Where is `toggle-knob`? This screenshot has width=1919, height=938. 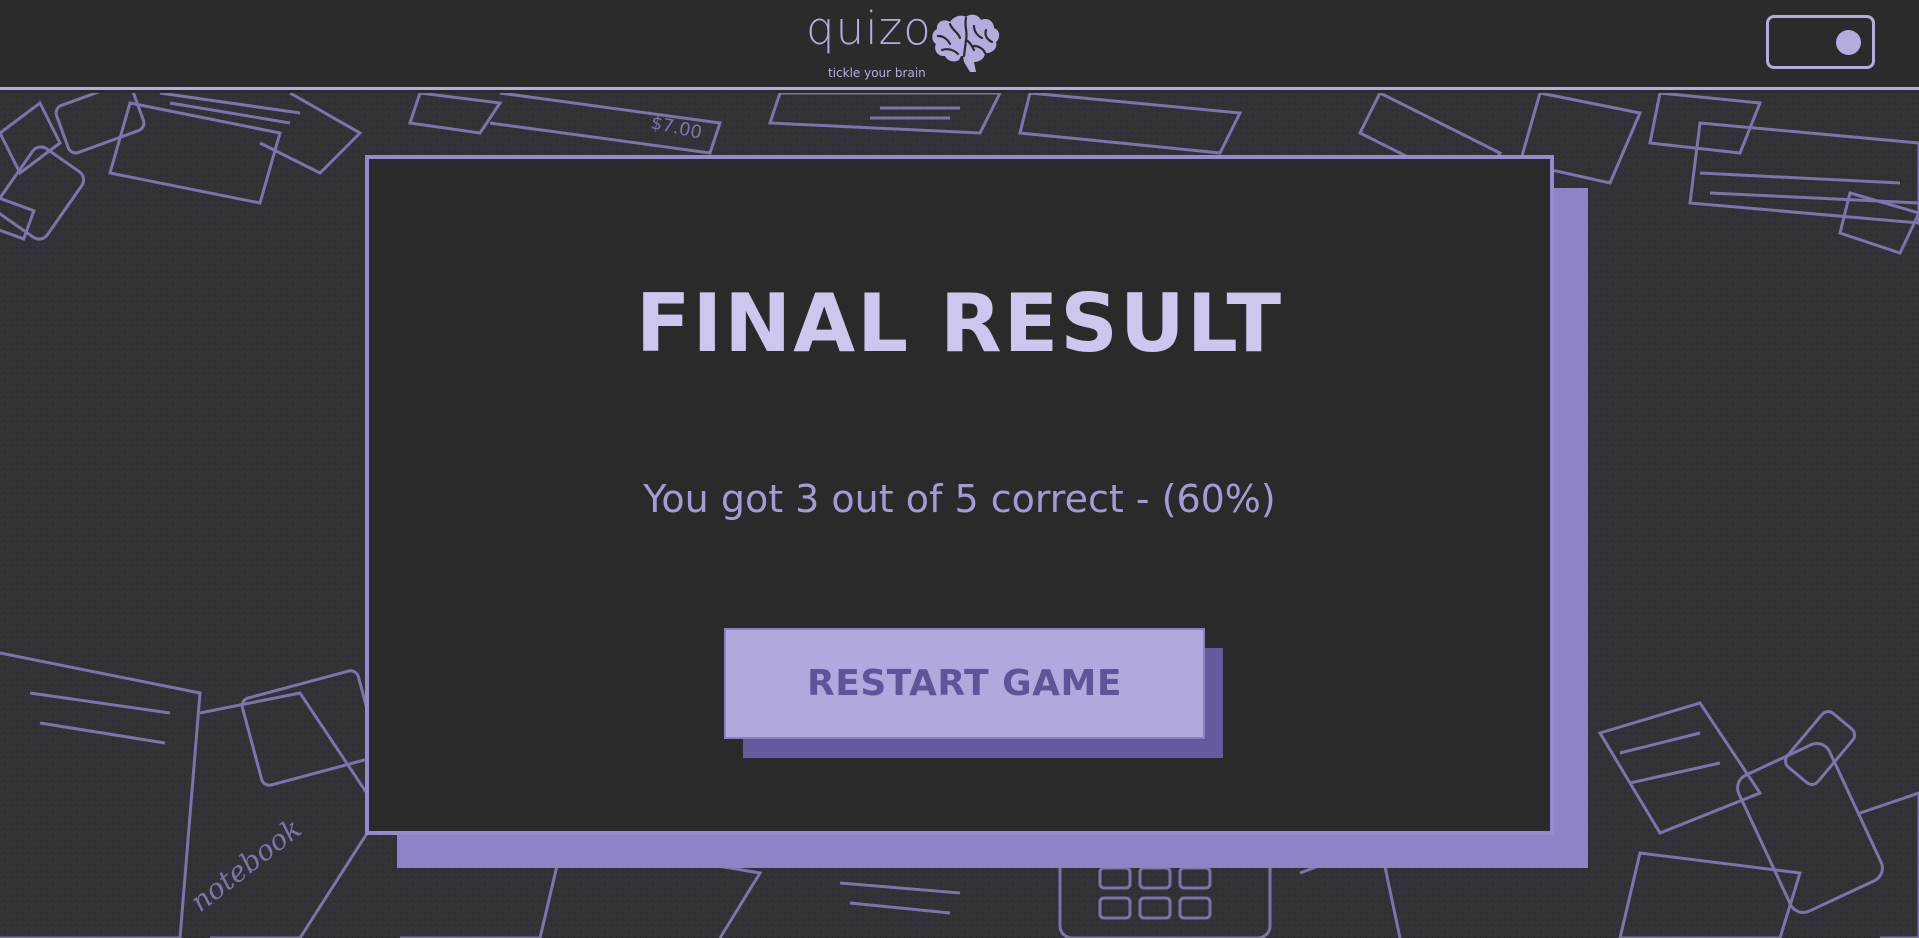
toggle-knob is located at coordinates (1848, 42).